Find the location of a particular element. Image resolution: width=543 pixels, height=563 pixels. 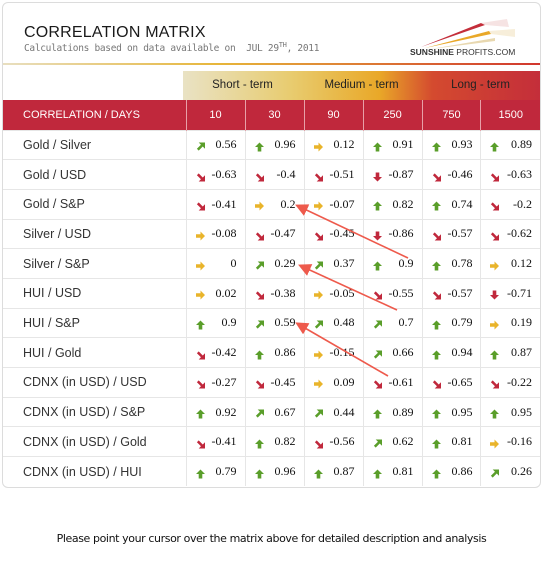

correlation-cell: -0.61 is located at coordinates (392, 382).